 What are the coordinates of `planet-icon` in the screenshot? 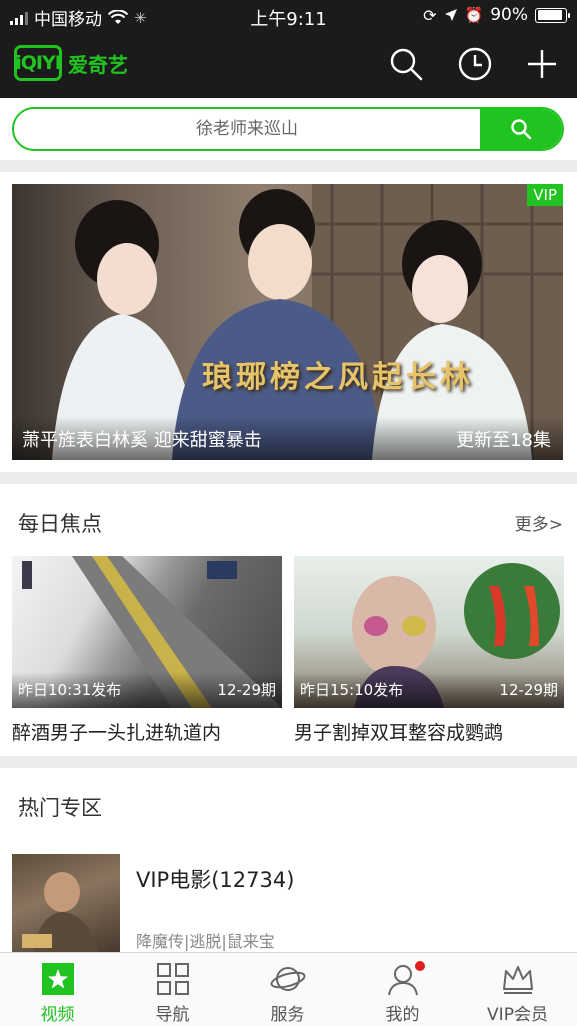 It's located at (288, 979).